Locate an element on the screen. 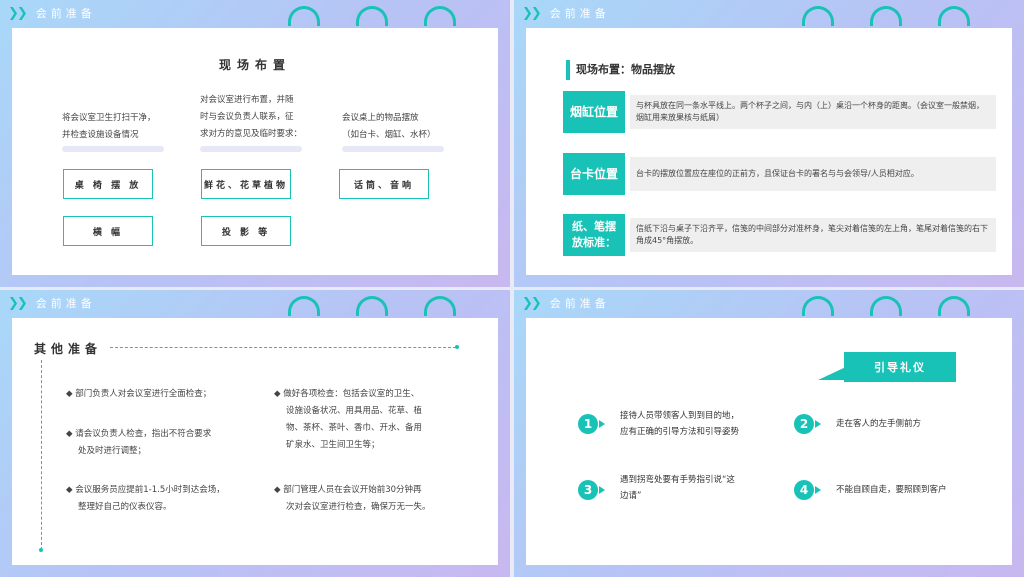 Image resolution: width=1024 pixels, height=577 pixels. text-line: 设施设备状况、用具用品、花草、植 is located at coordinates (354, 411).